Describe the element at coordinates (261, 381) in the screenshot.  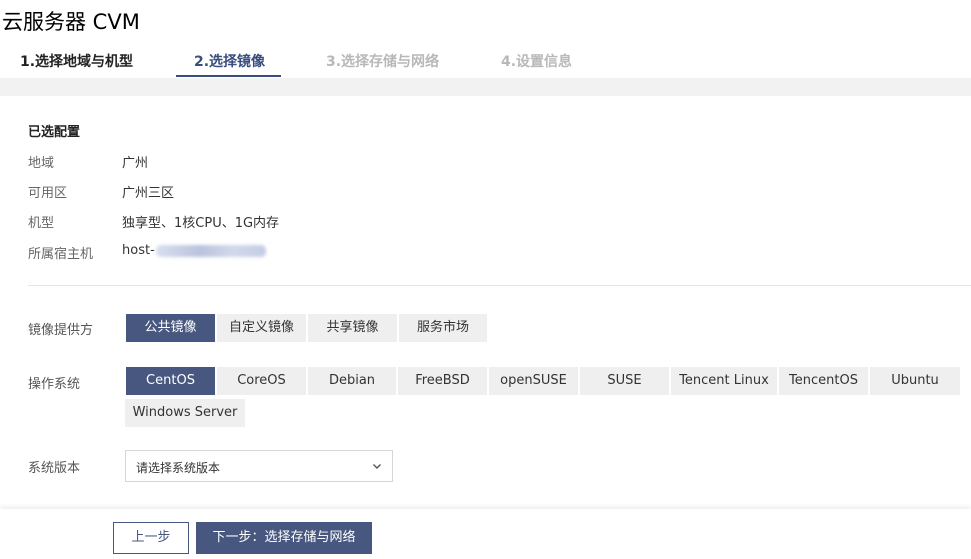
I see `os-coreos: CoreOS` at that location.